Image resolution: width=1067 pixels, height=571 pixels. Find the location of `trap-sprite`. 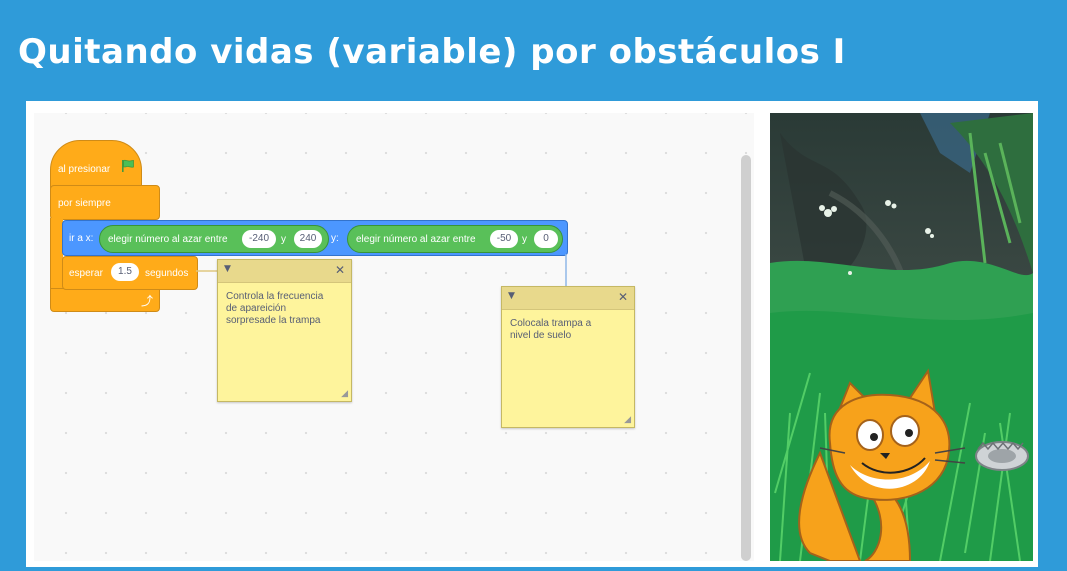

trap-sprite is located at coordinates (1002, 456).